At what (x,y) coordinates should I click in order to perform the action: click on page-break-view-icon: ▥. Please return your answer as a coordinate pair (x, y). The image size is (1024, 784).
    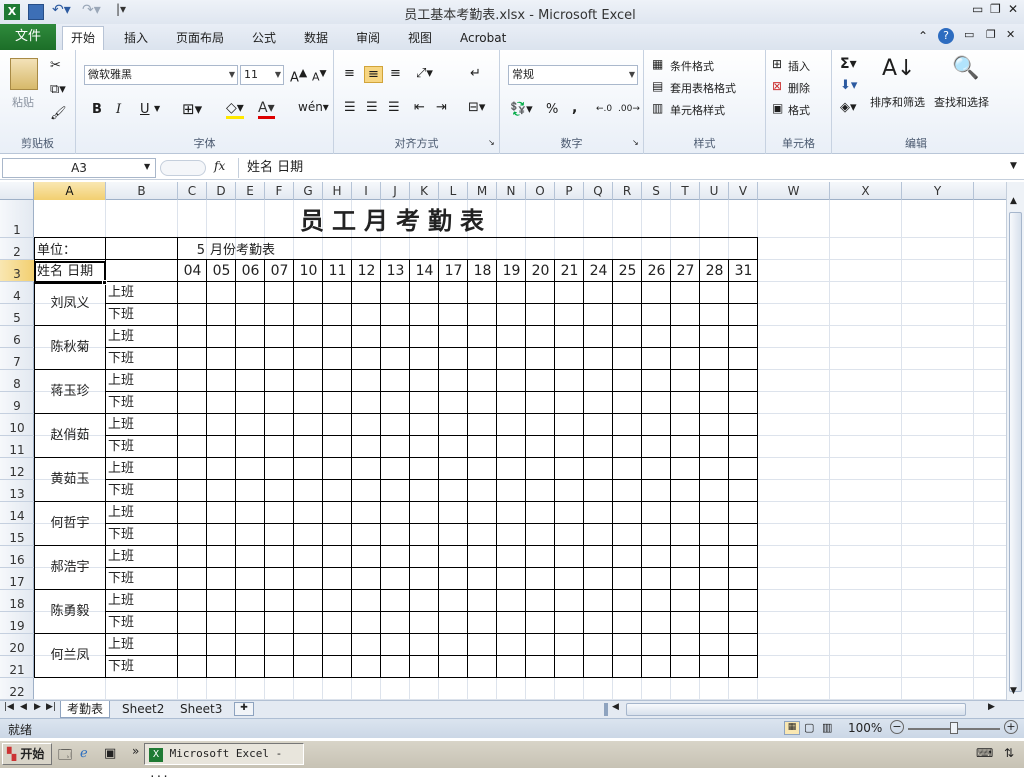
    Looking at the image, I should click on (827, 727).